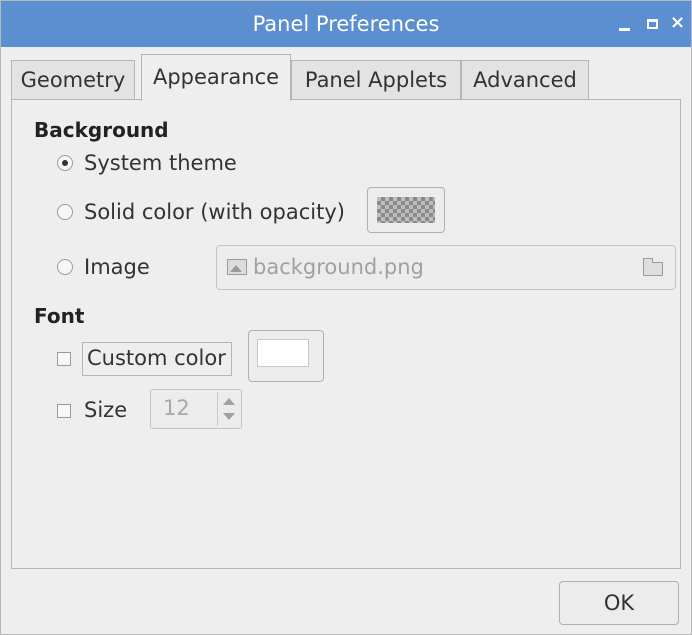  What do you see at coordinates (619, 603) in the screenshot?
I see `ok-button: OK` at bounding box center [619, 603].